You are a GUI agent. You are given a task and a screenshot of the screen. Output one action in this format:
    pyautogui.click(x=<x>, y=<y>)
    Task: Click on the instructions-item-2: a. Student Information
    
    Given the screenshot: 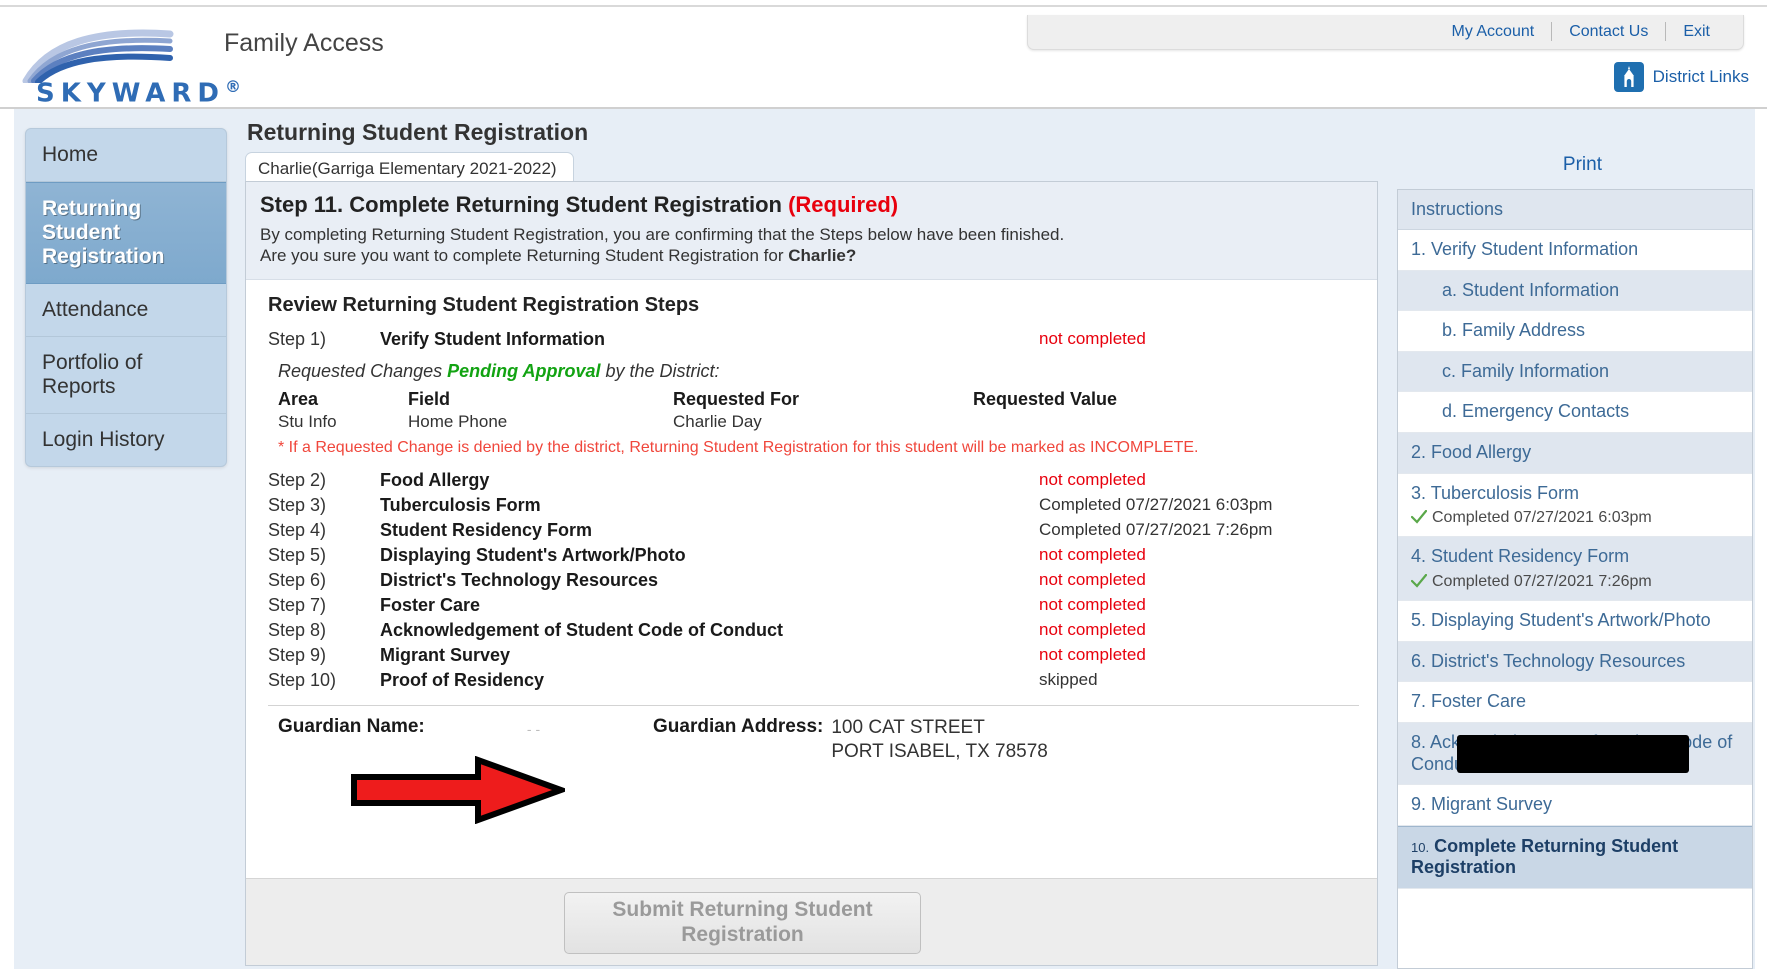 What is the action you would take?
    pyautogui.click(x=1575, y=291)
    